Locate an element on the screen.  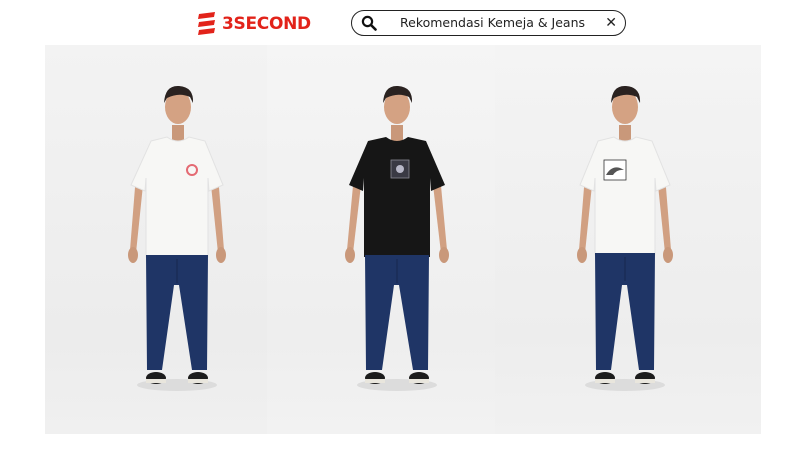
header: 3SECOND Rekomendasi Kemeja & Jeans ✕ is located at coordinates (400, 22).